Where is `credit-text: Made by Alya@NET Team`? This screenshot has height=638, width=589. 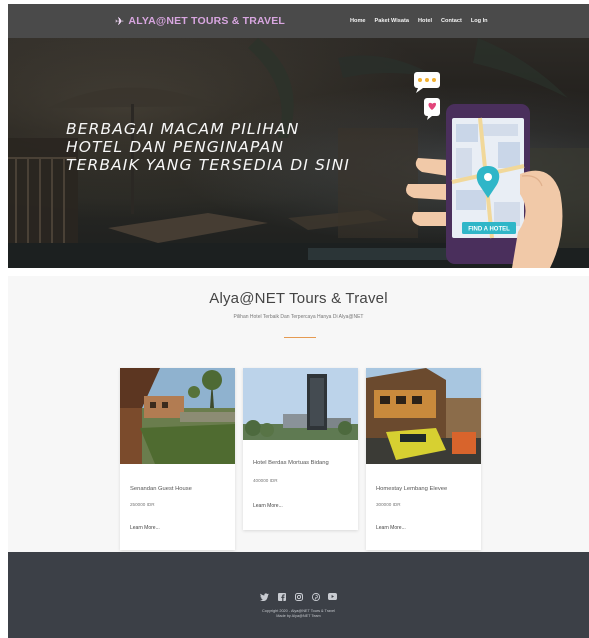
credit-text: Made by Alya@NET Team is located at coordinates (298, 616).